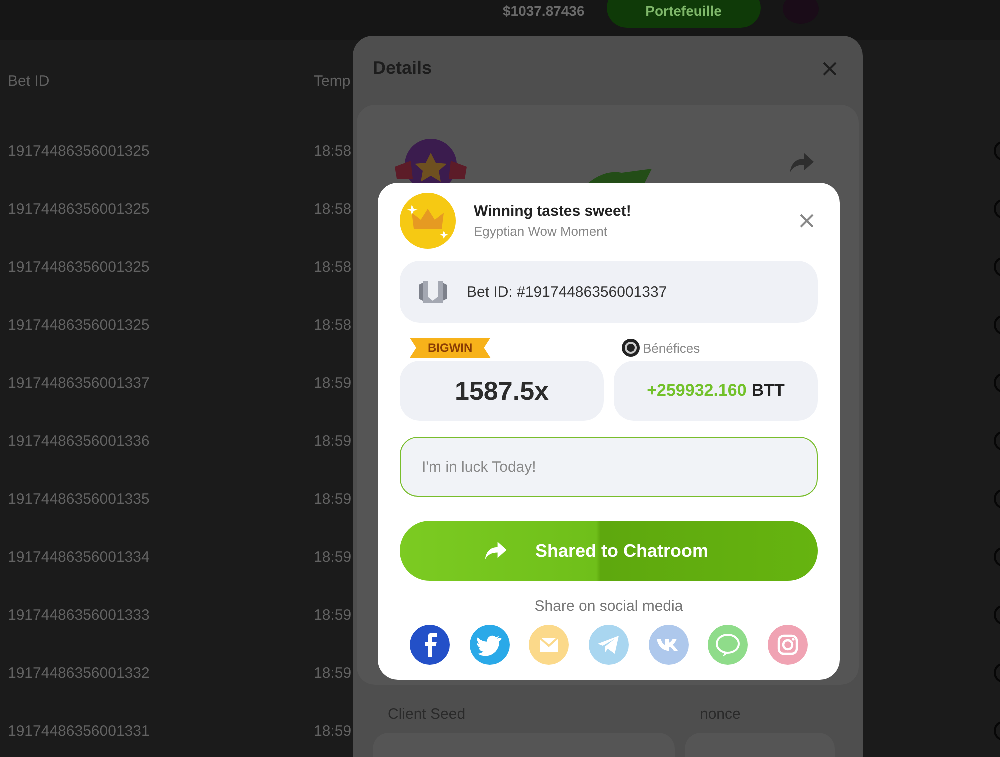 The image size is (1000, 757). What do you see at coordinates (332, 81) in the screenshot?
I see `column-header: Temp` at bounding box center [332, 81].